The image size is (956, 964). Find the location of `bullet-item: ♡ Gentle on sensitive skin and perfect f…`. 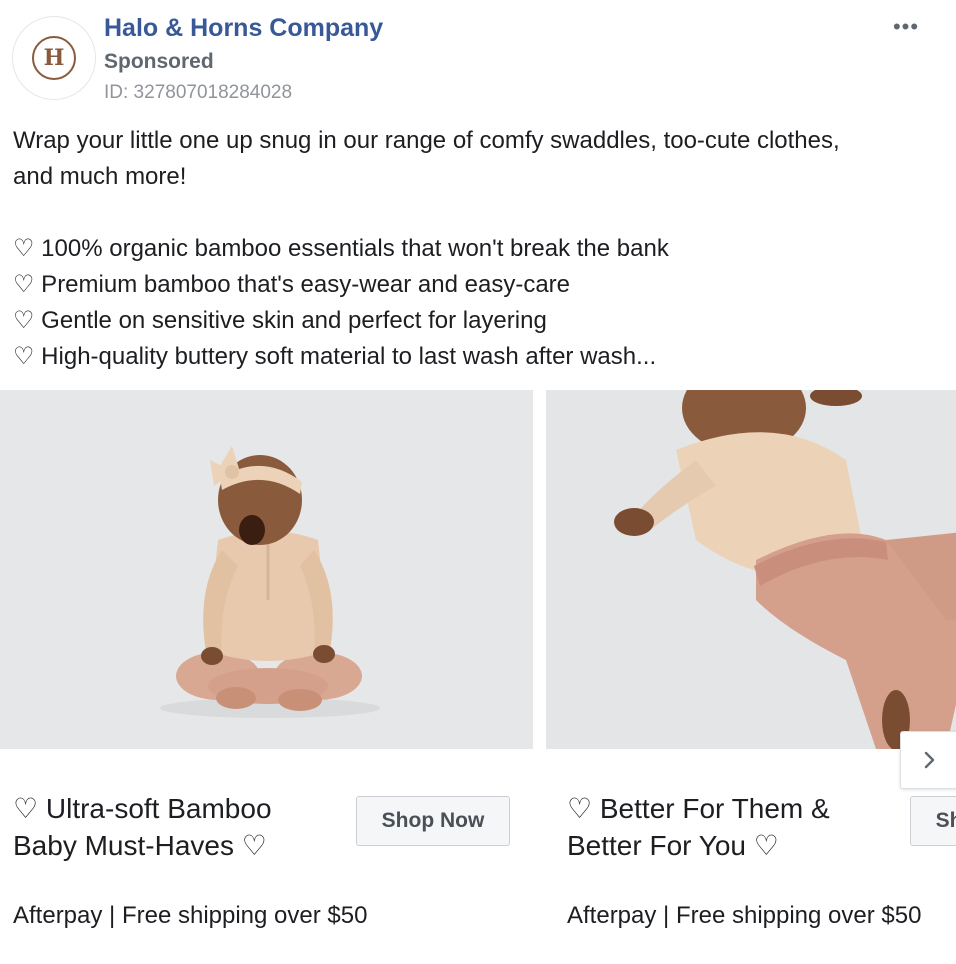

bullet-item: ♡ Gentle on sensitive skin and perfect f… is located at coordinates (280, 320).